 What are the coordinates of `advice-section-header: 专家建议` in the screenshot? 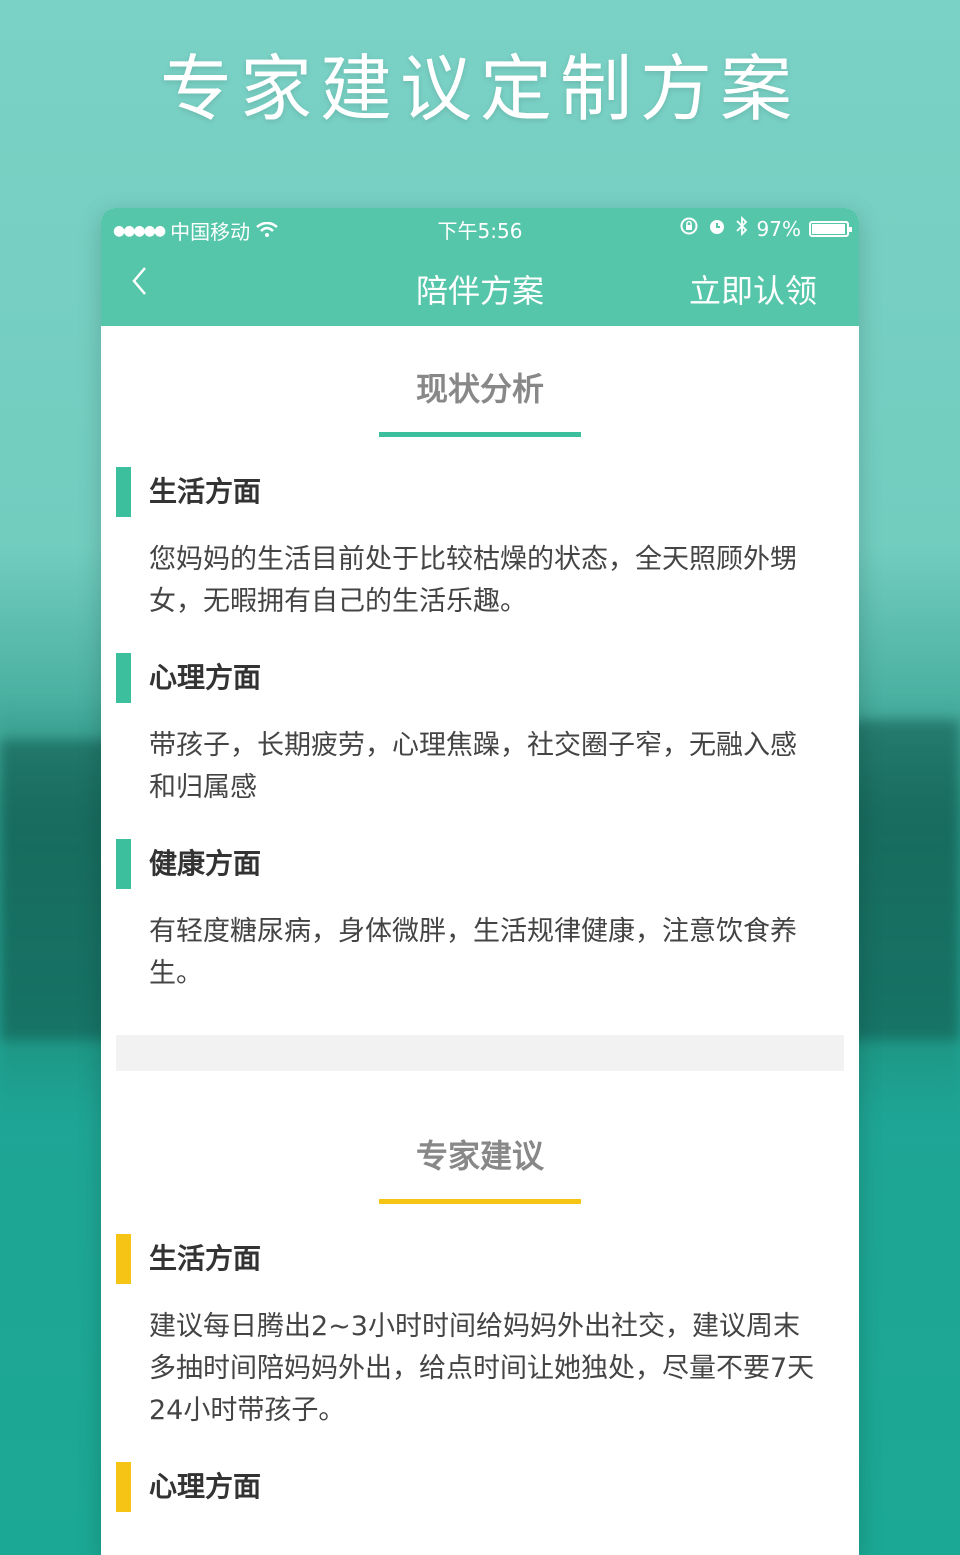 It's located at (480, 1167).